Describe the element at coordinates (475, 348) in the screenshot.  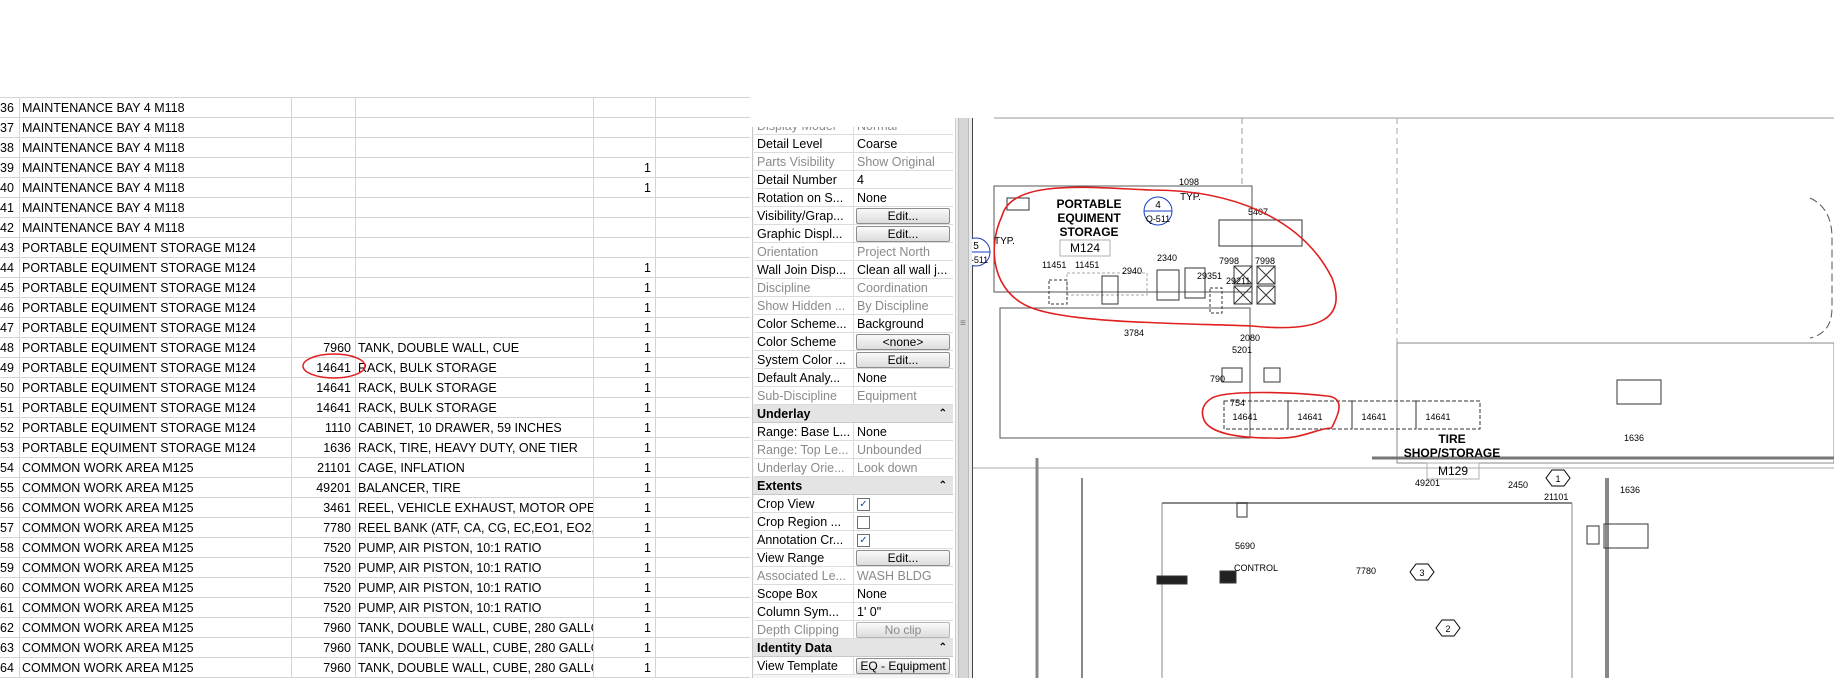
I see `description-cell: TANK, DOUBLE WALL, CUE` at that location.